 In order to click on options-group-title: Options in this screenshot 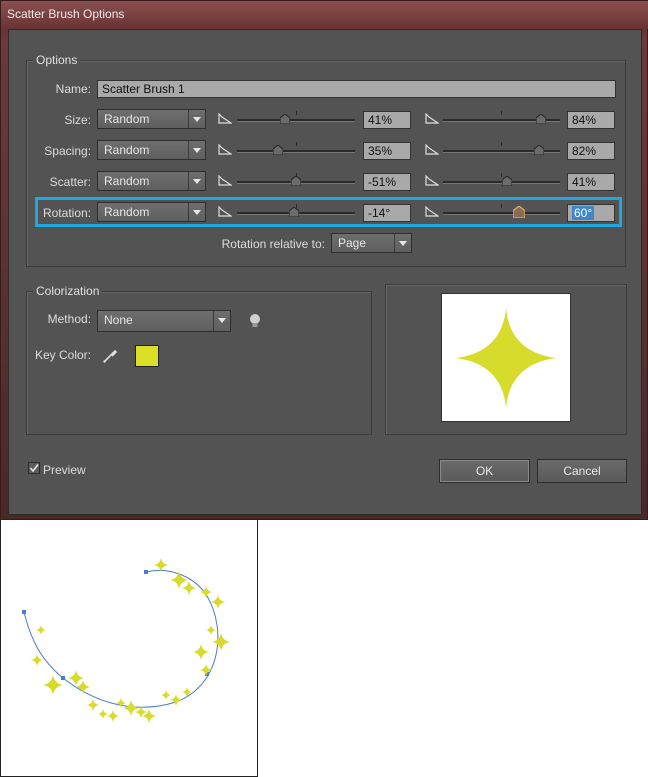, I will do `click(57, 60)`.